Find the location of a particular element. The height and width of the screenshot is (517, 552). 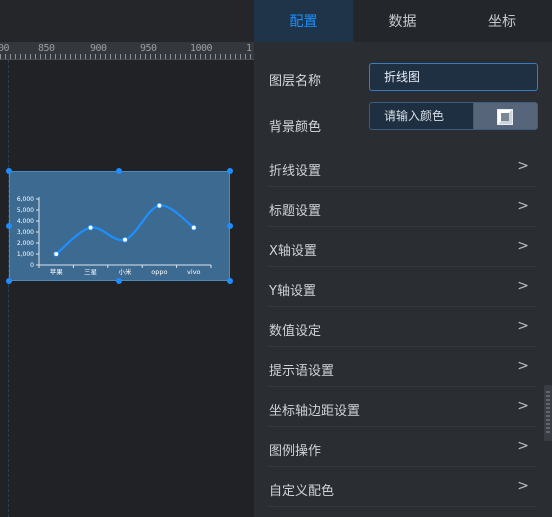

settings-menu-item: Y轴设置 > is located at coordinates (403, 287).